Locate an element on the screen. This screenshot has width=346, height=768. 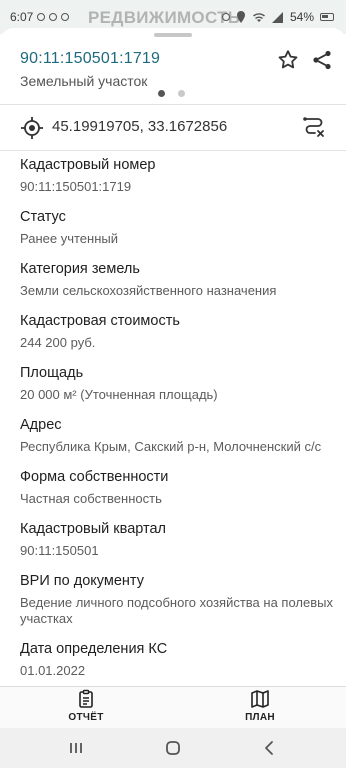
field-status: Статус Ранее учтенный is located at coordinates (178, 227).